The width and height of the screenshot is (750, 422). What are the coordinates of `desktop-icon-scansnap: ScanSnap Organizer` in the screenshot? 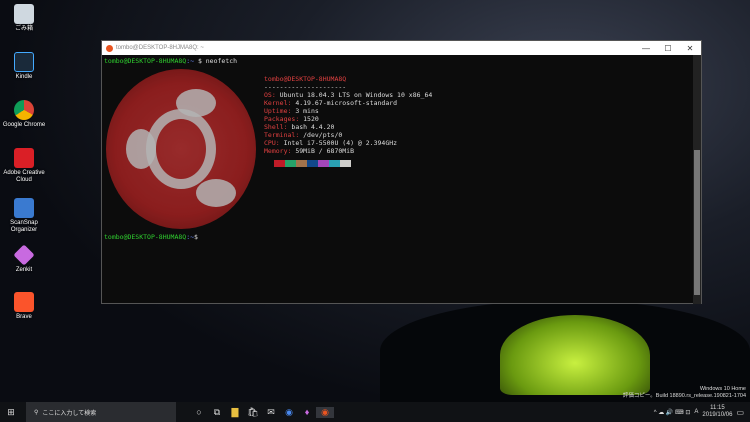 It's located at (24, 216).